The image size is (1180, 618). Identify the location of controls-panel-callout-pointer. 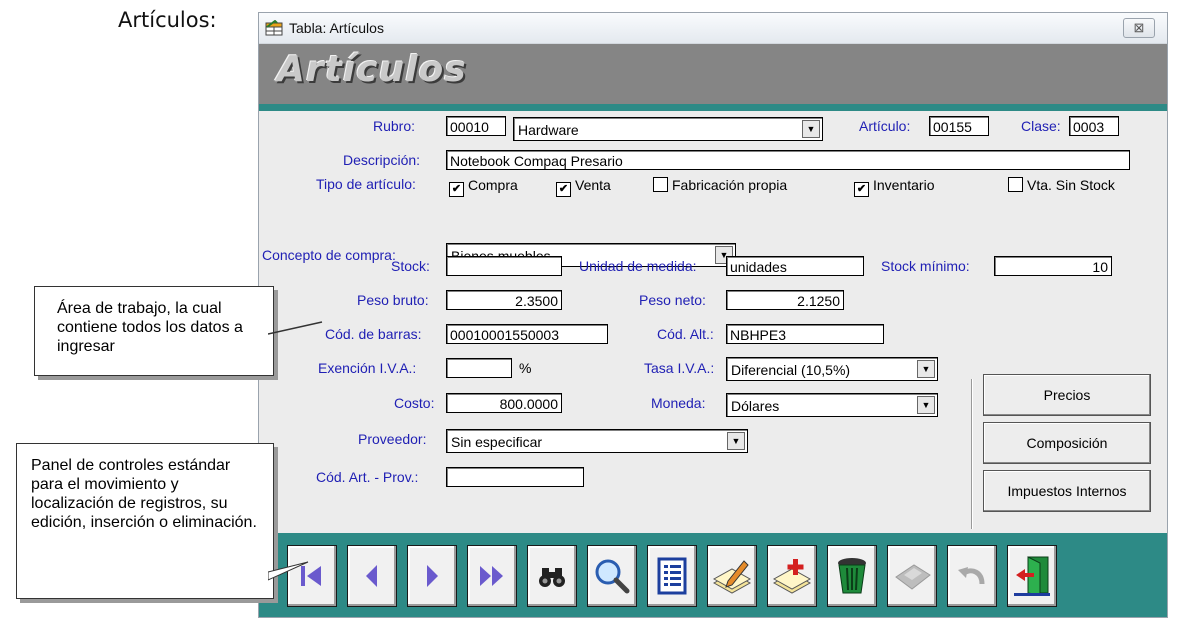
(288, 571).